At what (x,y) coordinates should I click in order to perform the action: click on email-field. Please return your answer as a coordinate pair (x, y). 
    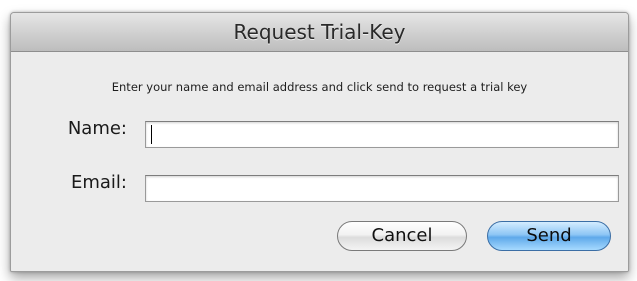
    Looking at the image, I should click on (382, 188).